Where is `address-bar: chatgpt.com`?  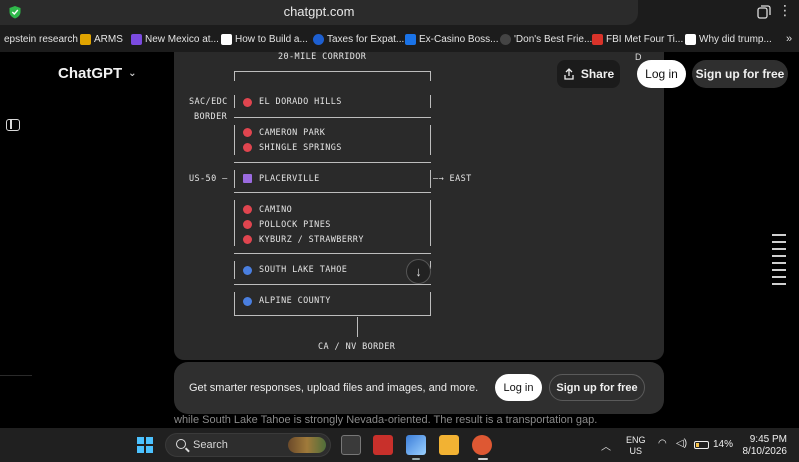 address-bar: chatgpt.com is located at coordinates (319, 12).